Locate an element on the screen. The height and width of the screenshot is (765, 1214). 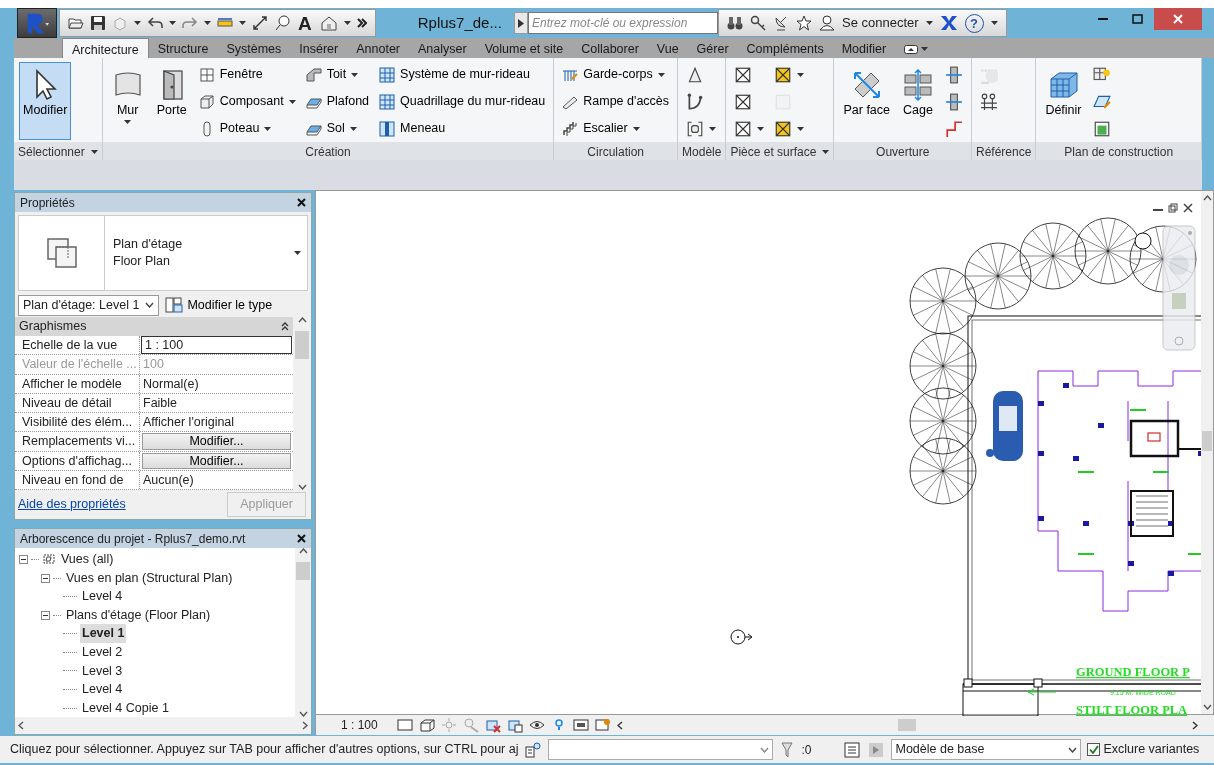
chevron-down-icon is located at coordinates (1073, 749).